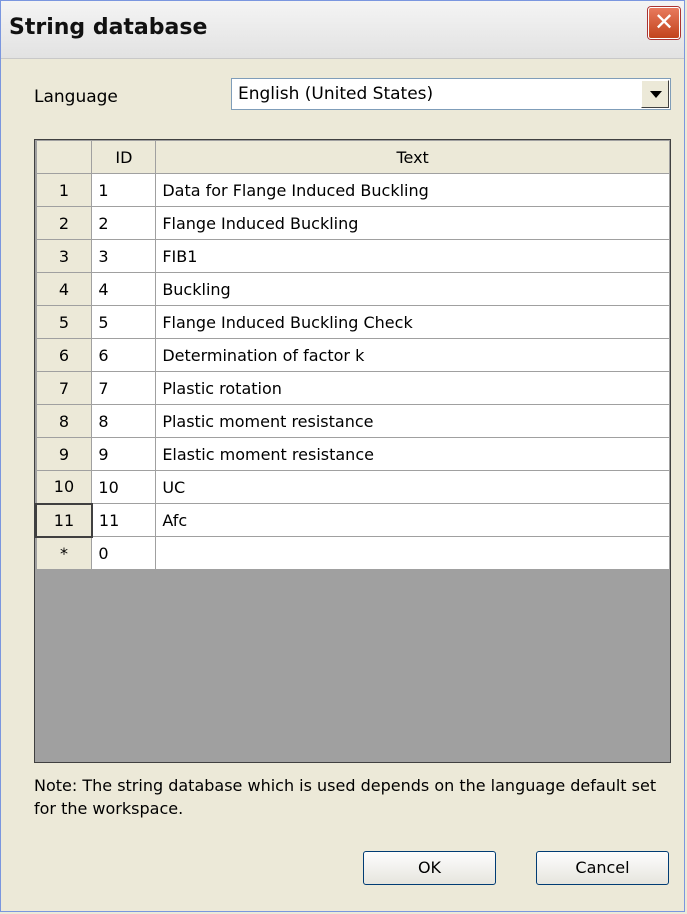 The width and height of the screenshot is (687, 914). I want to click on text-cell: Plastic rotation, so click(412, 388).